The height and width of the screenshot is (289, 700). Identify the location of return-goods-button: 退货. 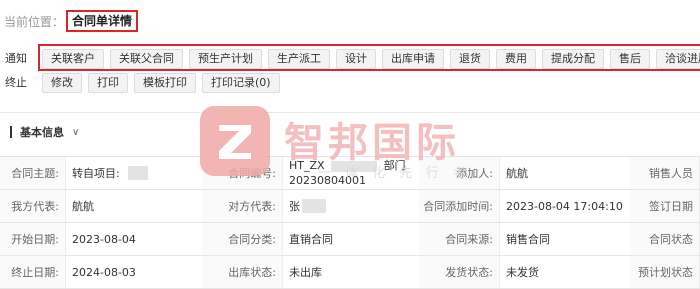
(470, 59).